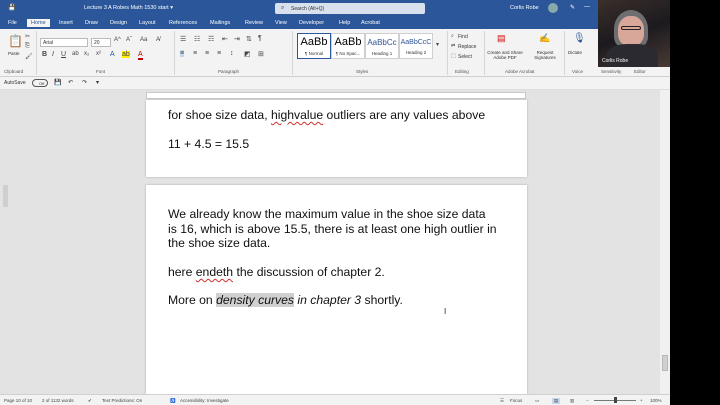 The height and width of the screenshot is (405, 720). What do you see at coordinates (84, 82) in the screenshot?
I see `redo-icon: ↷` at bounding box center [84, 82].